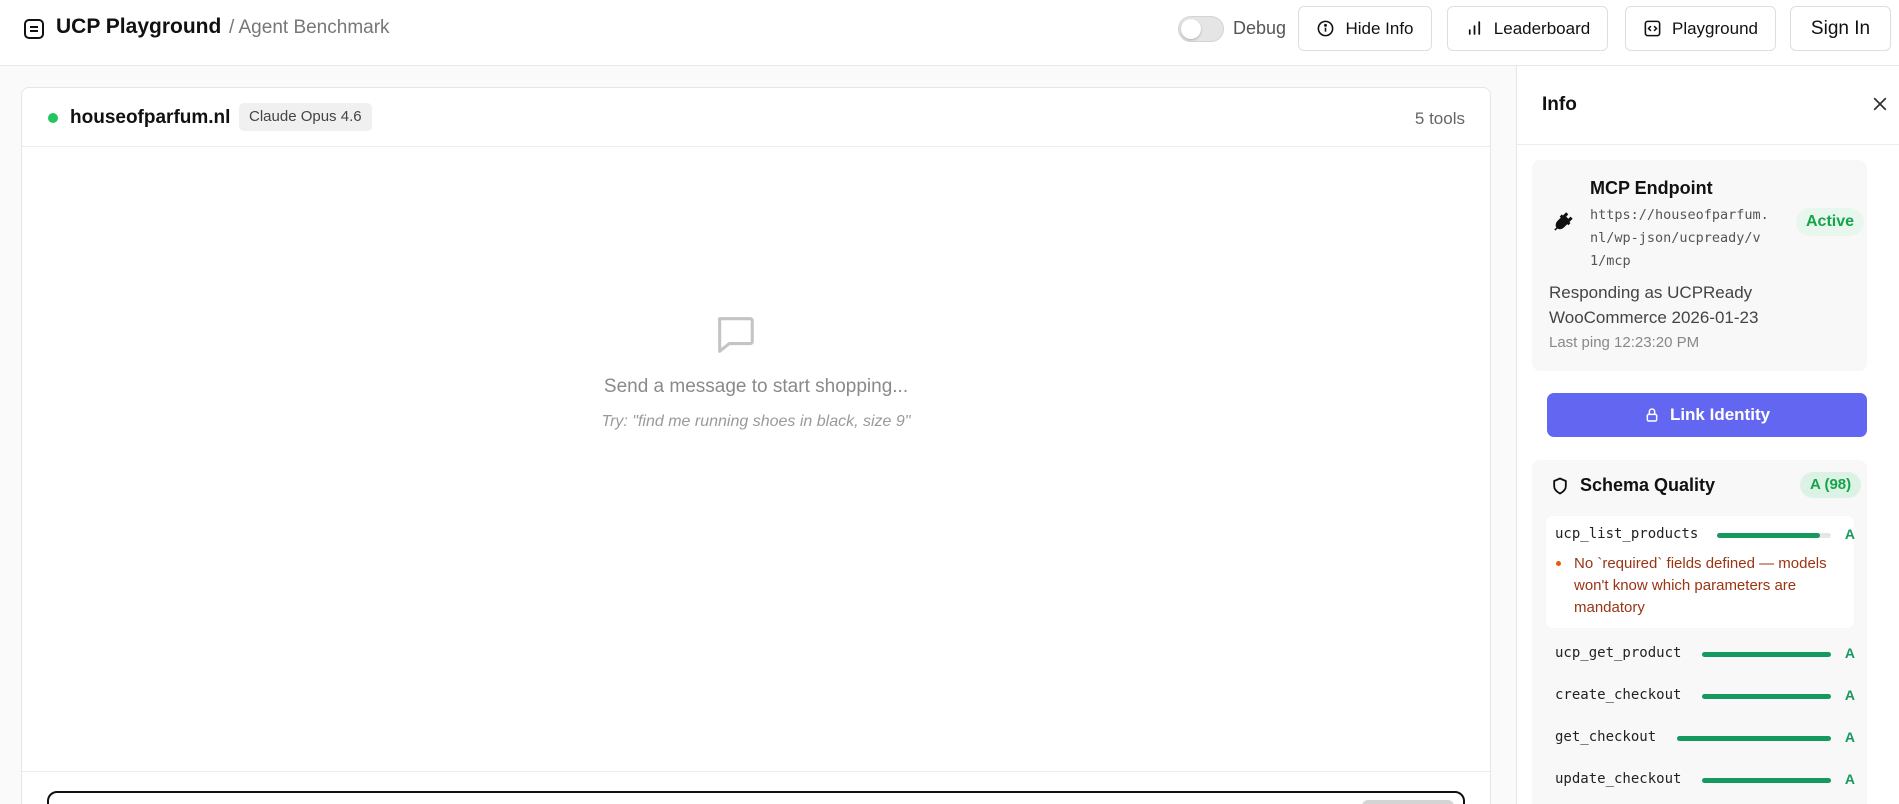  I want to click on schema-grade-badge: A (98), so click(1831, 485).